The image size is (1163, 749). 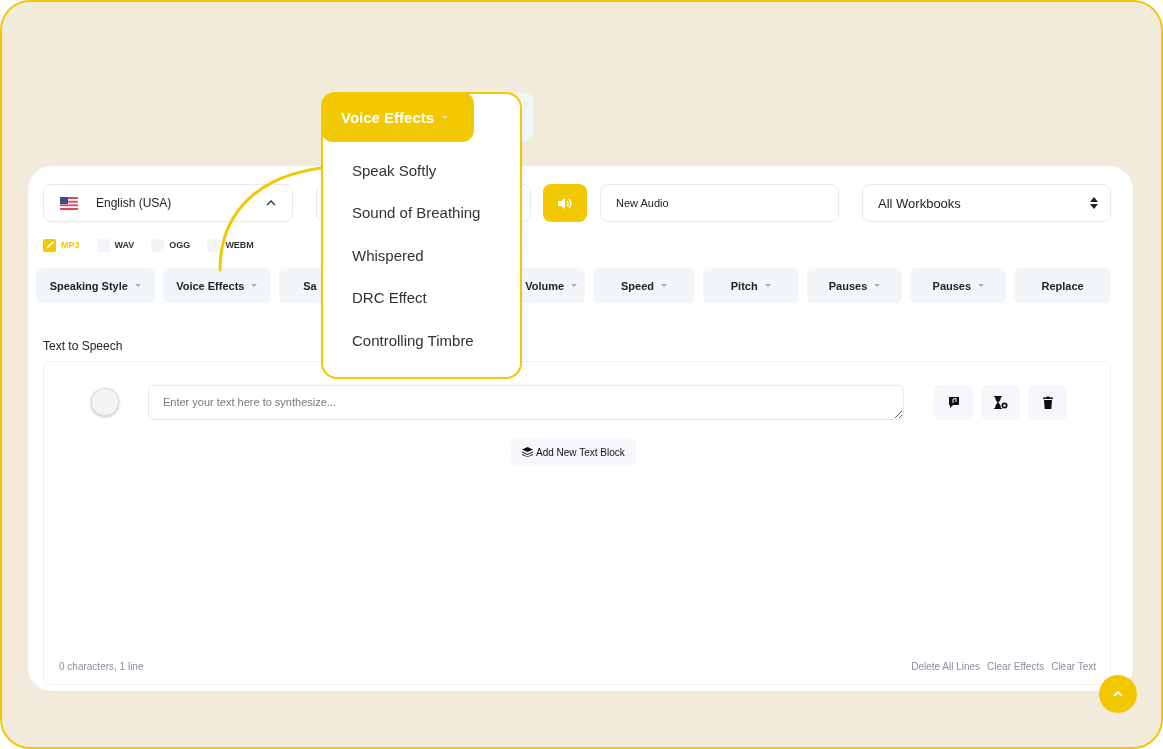 I want to click on format-checkbox: WEBM, so click(x=230, y=245).